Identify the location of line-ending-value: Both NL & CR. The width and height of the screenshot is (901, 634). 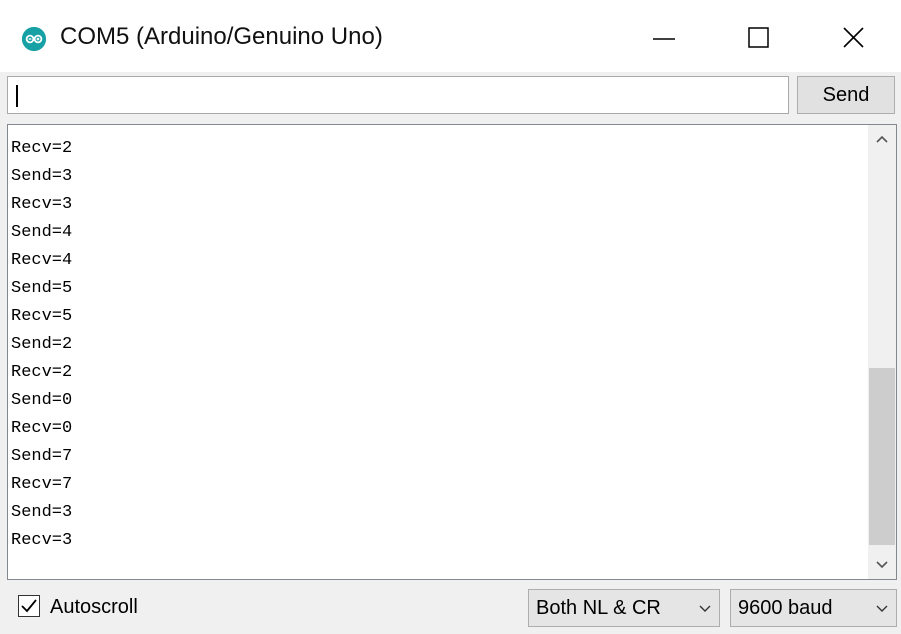
(598, 608).